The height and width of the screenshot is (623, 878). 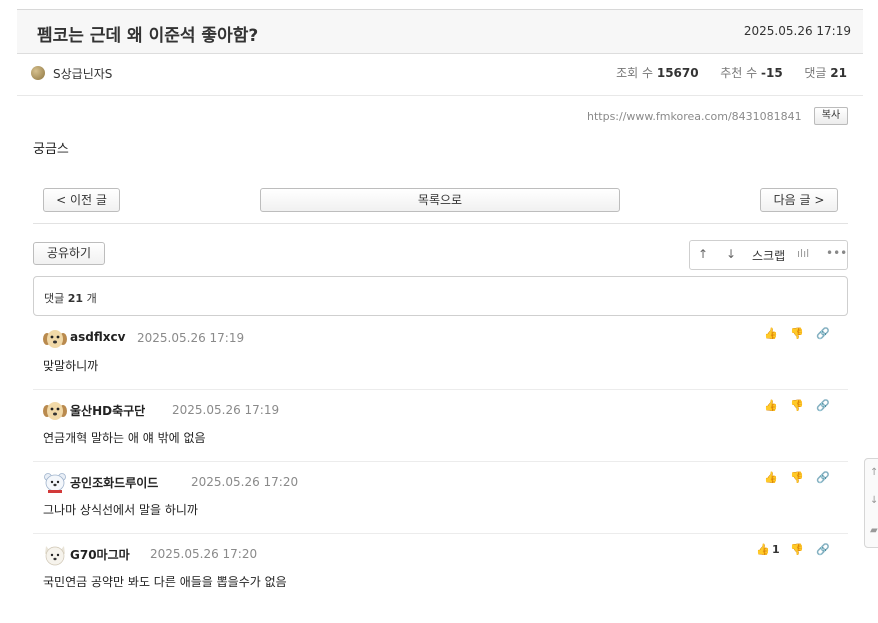 What do you see at coordinates (731, 254) in the screenshot?
I see `downvote-arrow-icon: ↓` at bounding box center [731, 254].